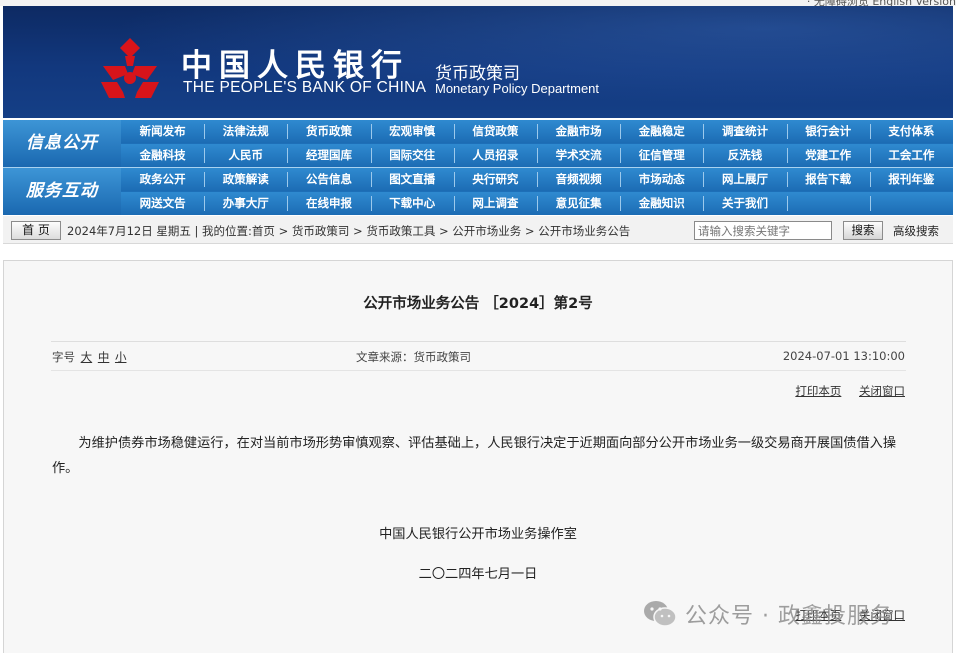 This screenshot has width=956, height=653. I want to click on bank-name-en: THE PEOPLE'S BANK OF CHINA, so click(305, 87).